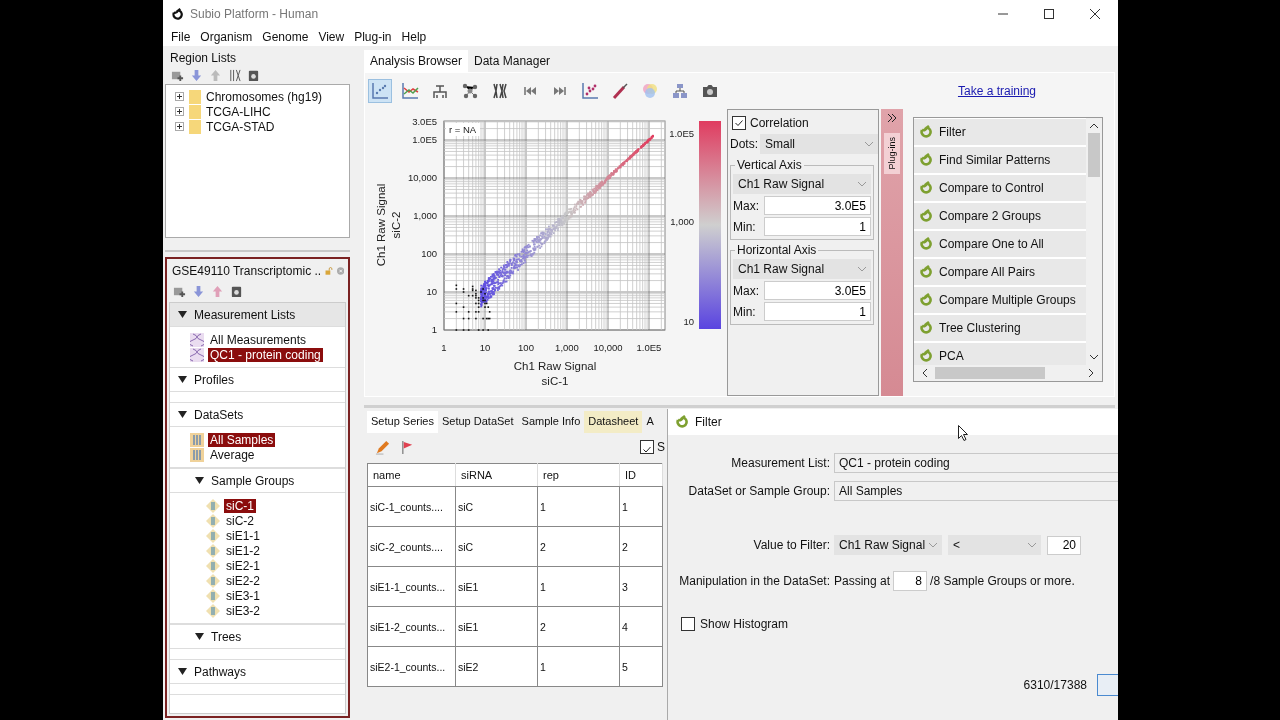 The height and width of the screenshot is (720, 1280). I want to click on section-header: Measurement Lists, so click(257, 315).